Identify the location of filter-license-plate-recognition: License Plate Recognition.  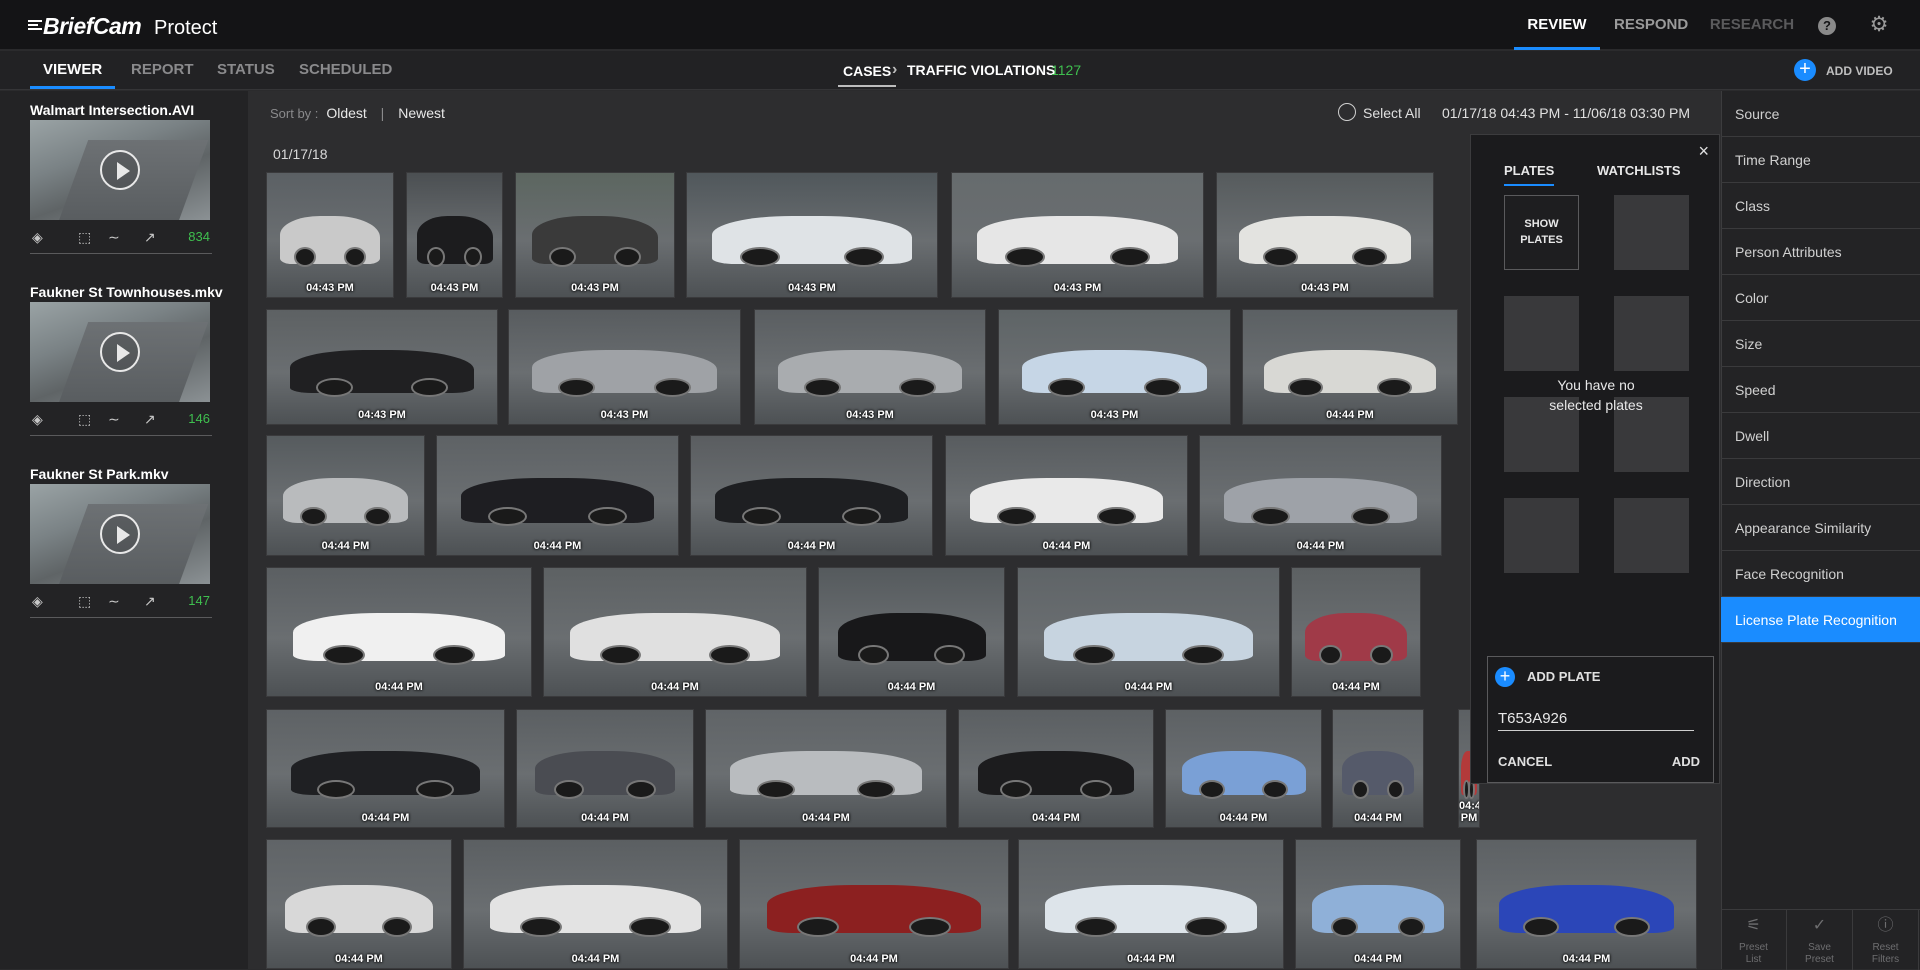
(1820, 620).